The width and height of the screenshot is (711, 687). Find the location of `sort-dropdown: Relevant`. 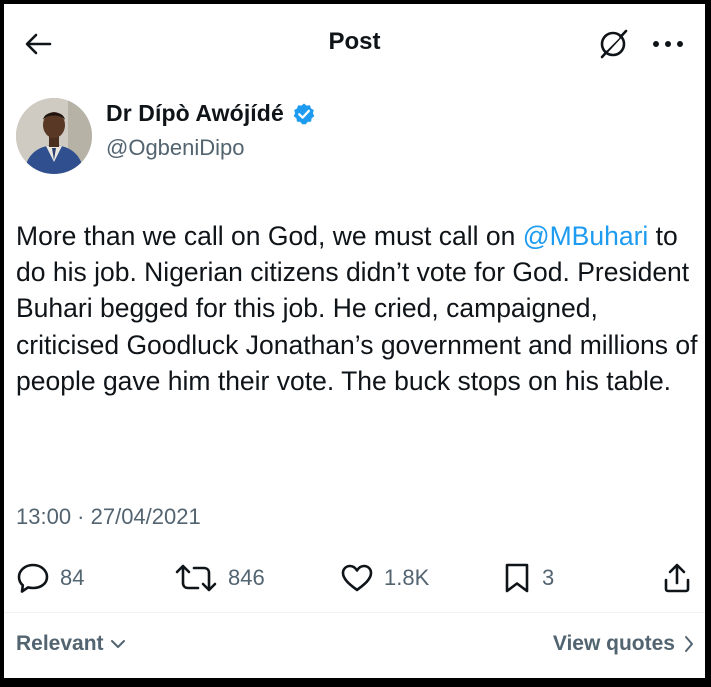

sort-dropdown: Relevant is located at coordinates (71, 644).